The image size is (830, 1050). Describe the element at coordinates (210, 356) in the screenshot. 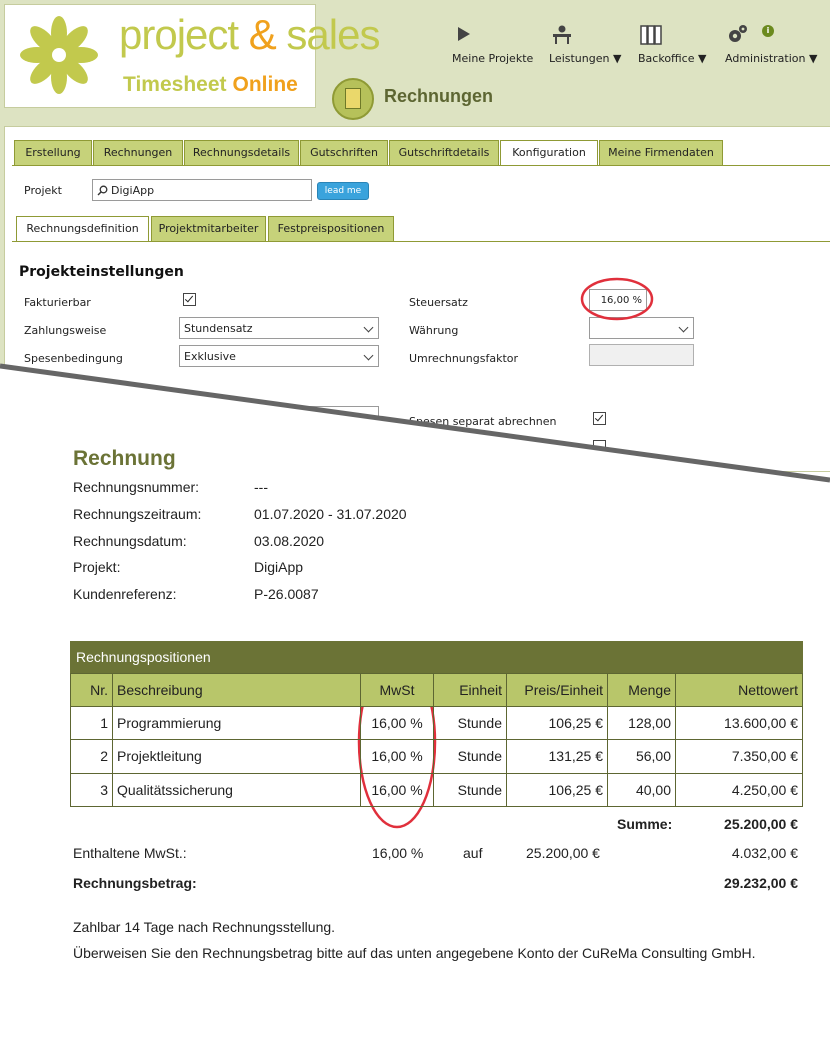

I see `spesenbedingung-value: Exklusive` at that location.